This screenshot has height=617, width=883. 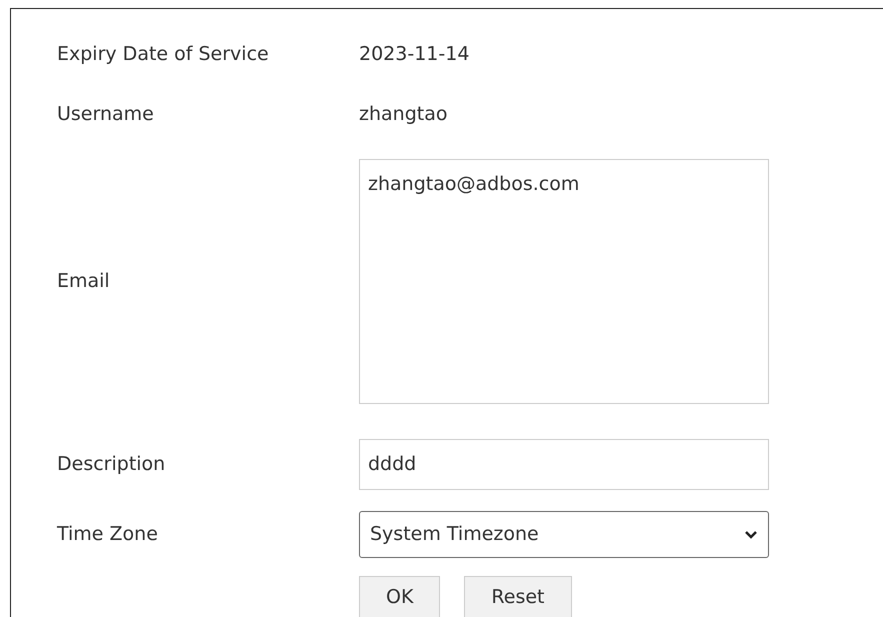 I want to click on field-label: Description, so click(x=111, y=465).